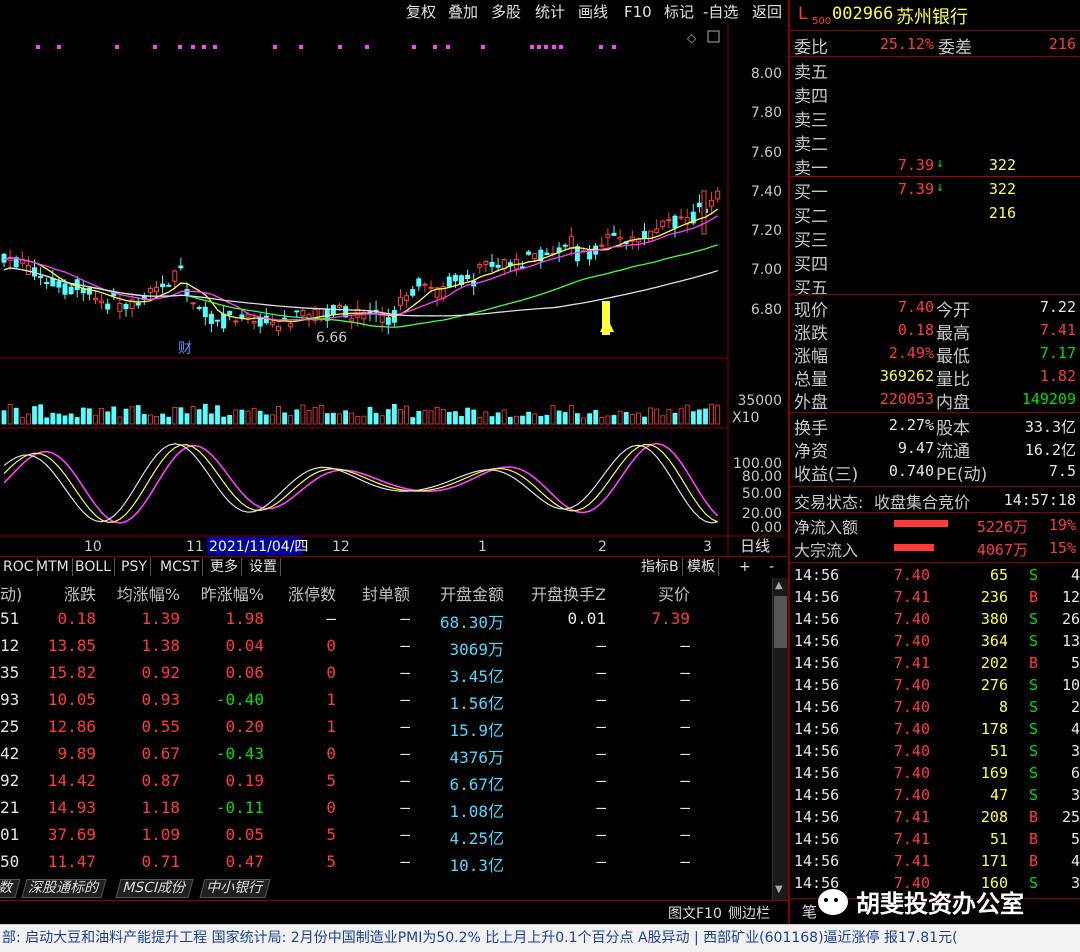 This screenshot has height=952, width=1080. What do you see at coordinates (771, 567) in the screenshot?
I see `remove-button: -` at bounding box center [771, 567].